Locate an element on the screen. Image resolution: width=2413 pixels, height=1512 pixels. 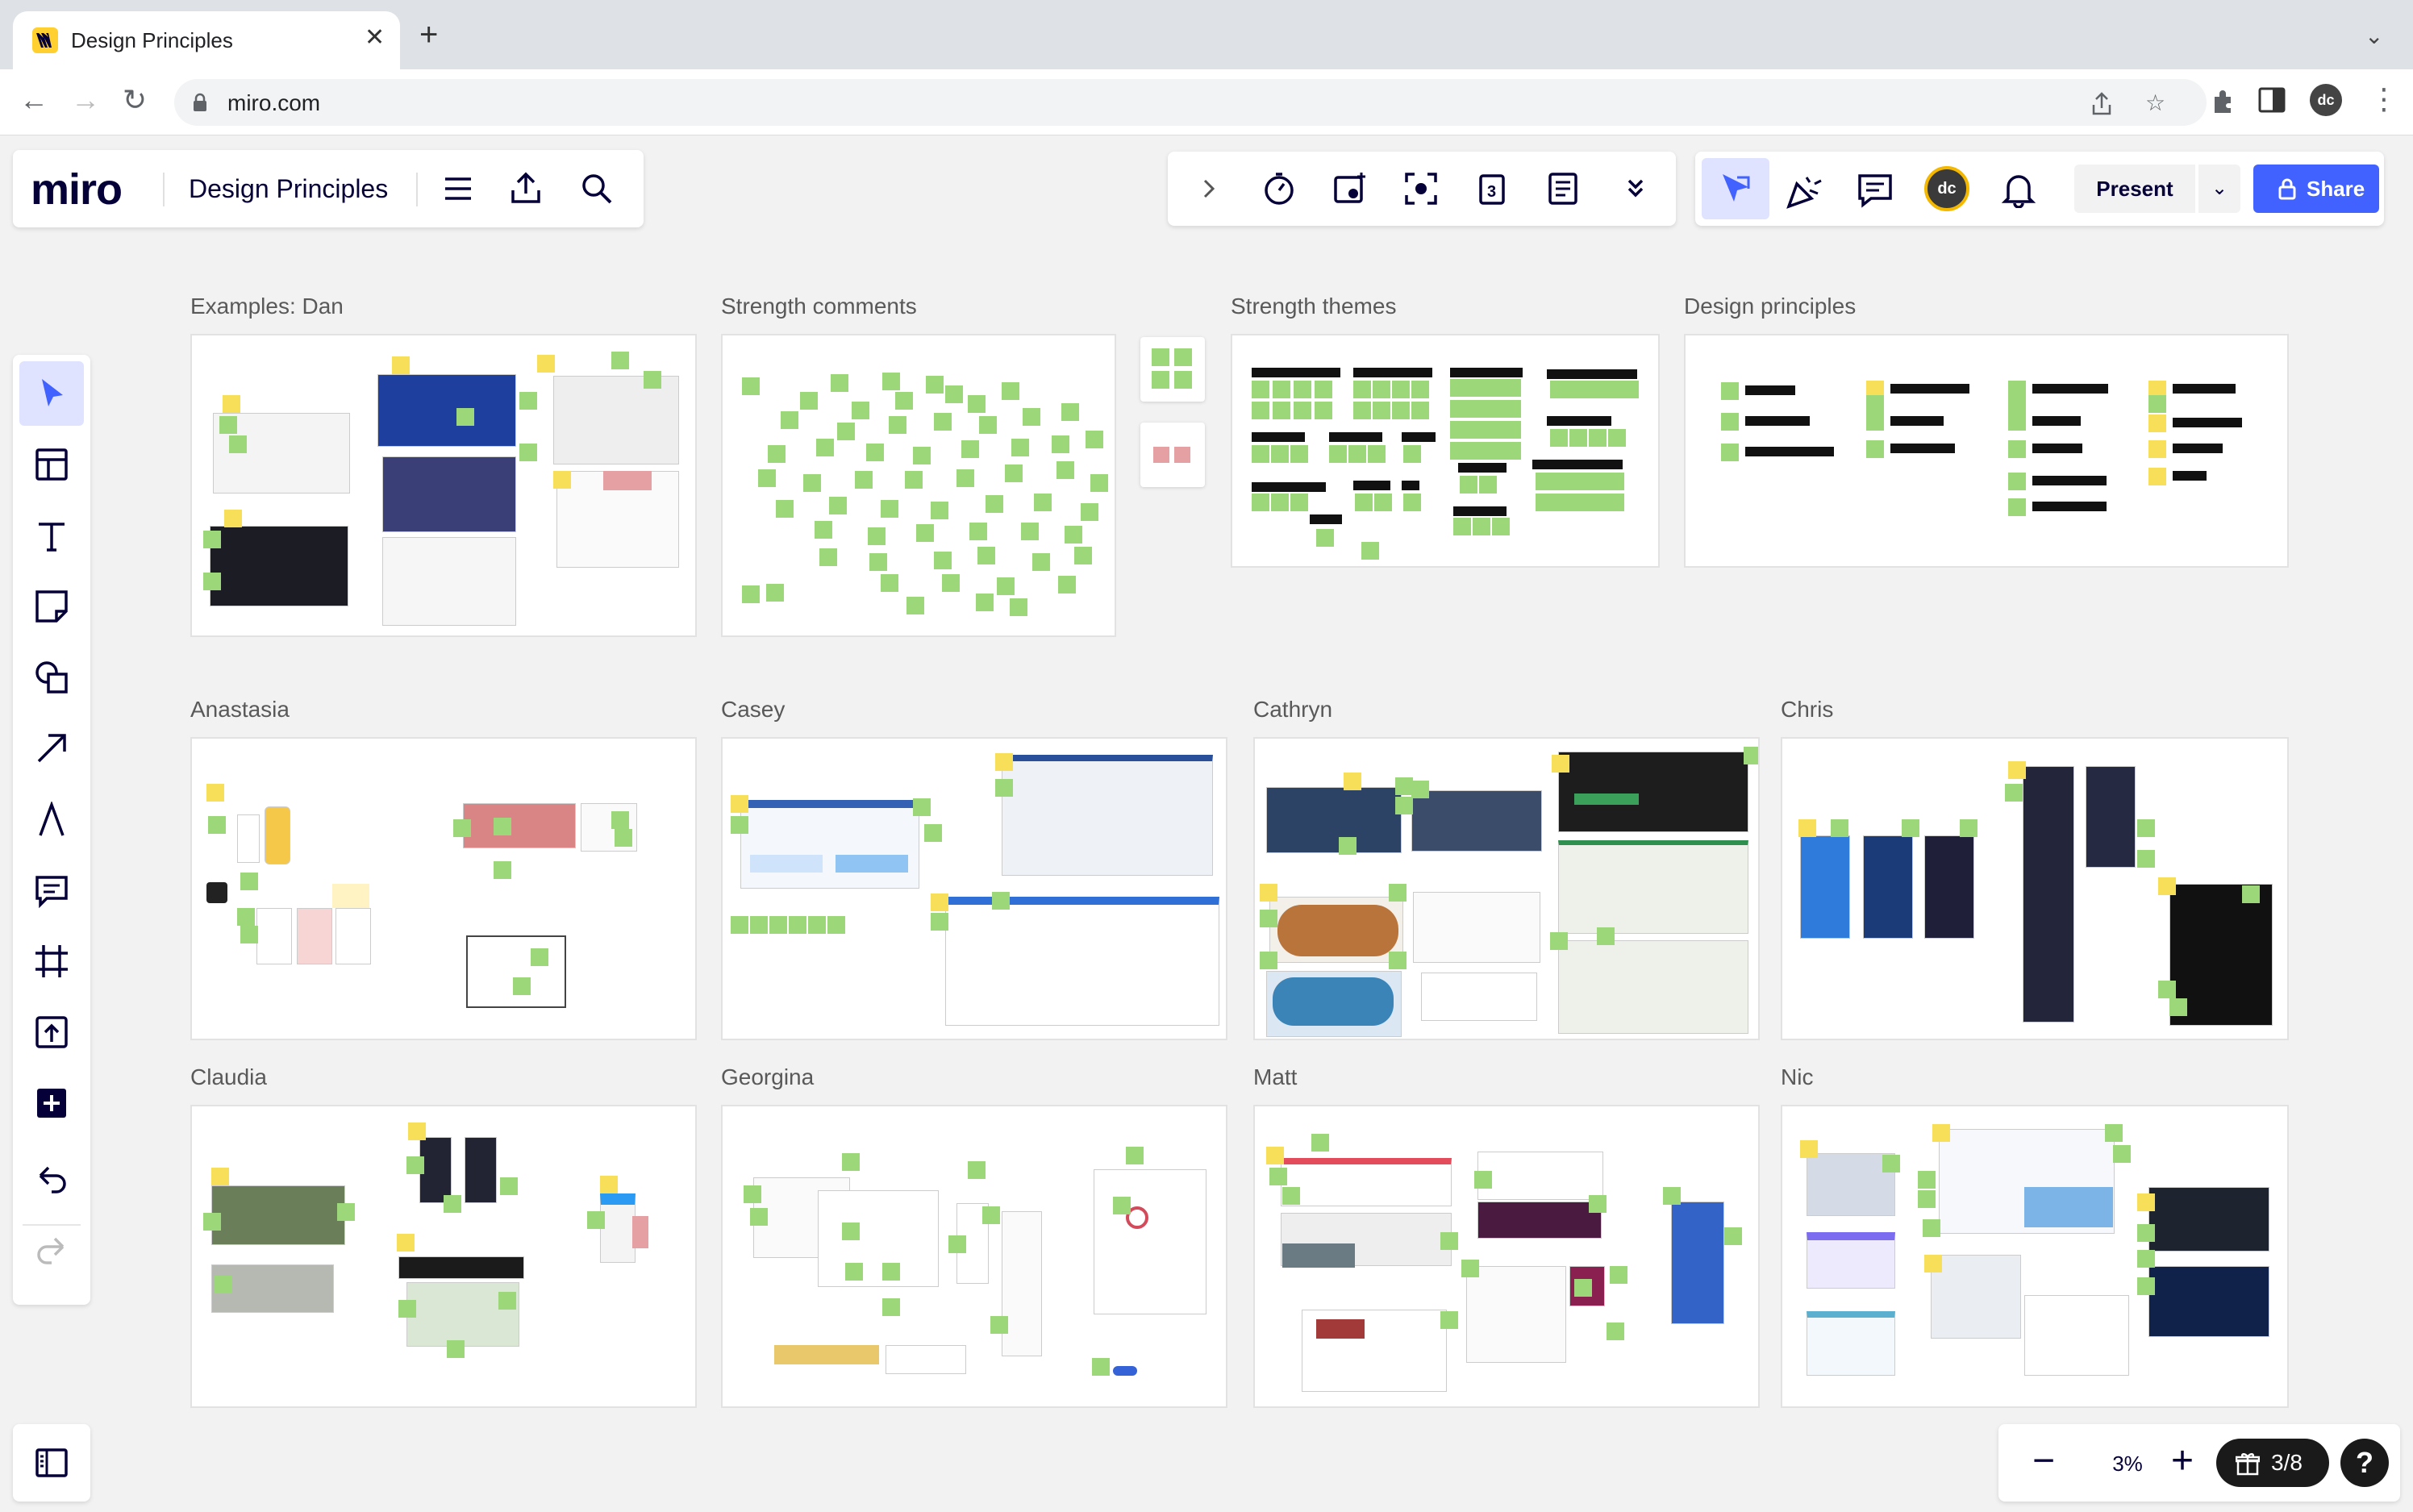
present-button: Present is located at coordinates (2135, 189).